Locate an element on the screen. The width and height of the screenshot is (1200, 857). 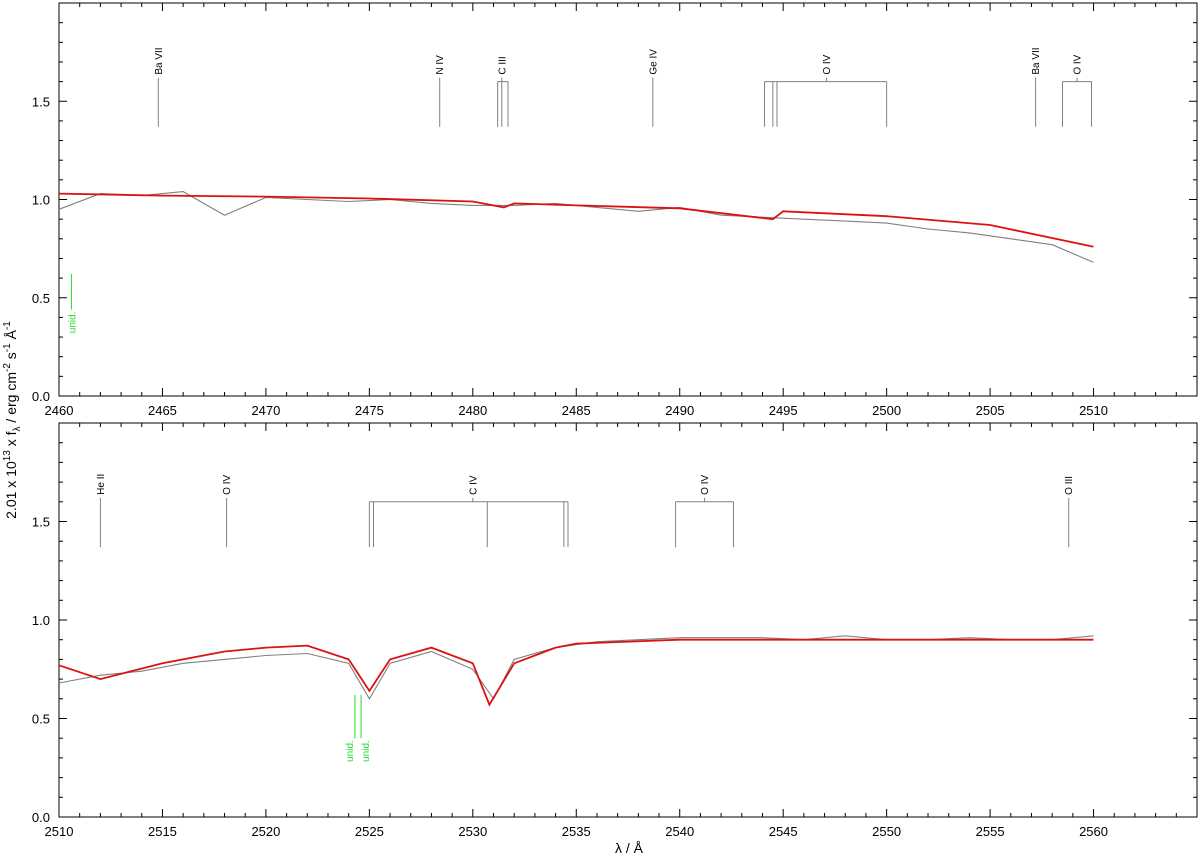
y-axis-title-exp: 13 is located at coordinates (7, 456).